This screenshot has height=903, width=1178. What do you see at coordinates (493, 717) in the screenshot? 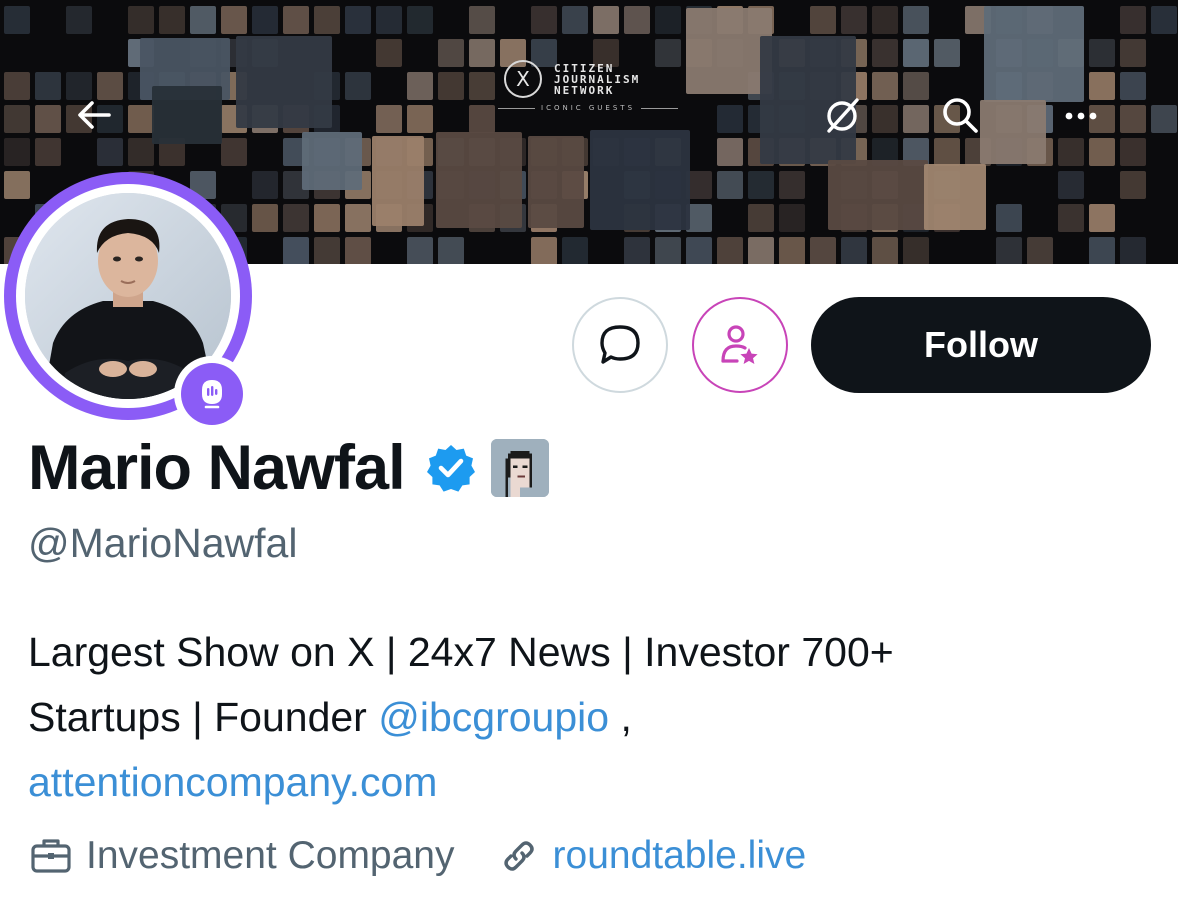
I see `bio-mention-link: @ibcgroupio` at bounding box center [493, 717].